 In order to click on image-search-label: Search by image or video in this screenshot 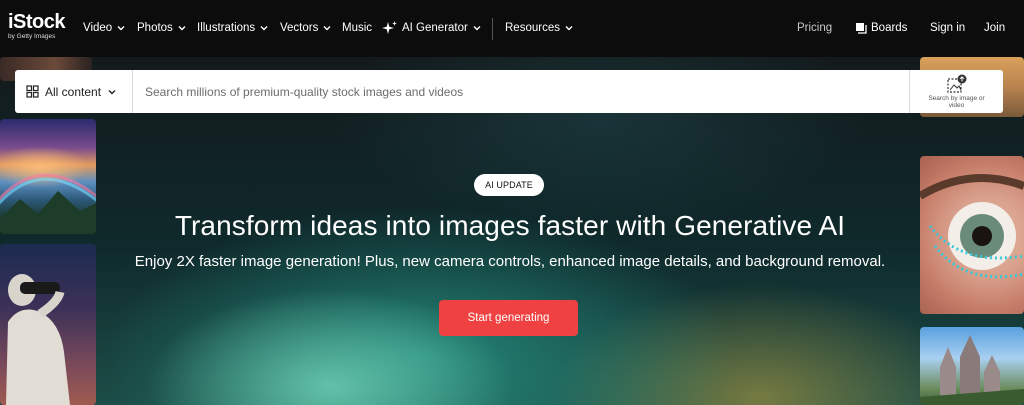, I will do `click(956, 102)`.